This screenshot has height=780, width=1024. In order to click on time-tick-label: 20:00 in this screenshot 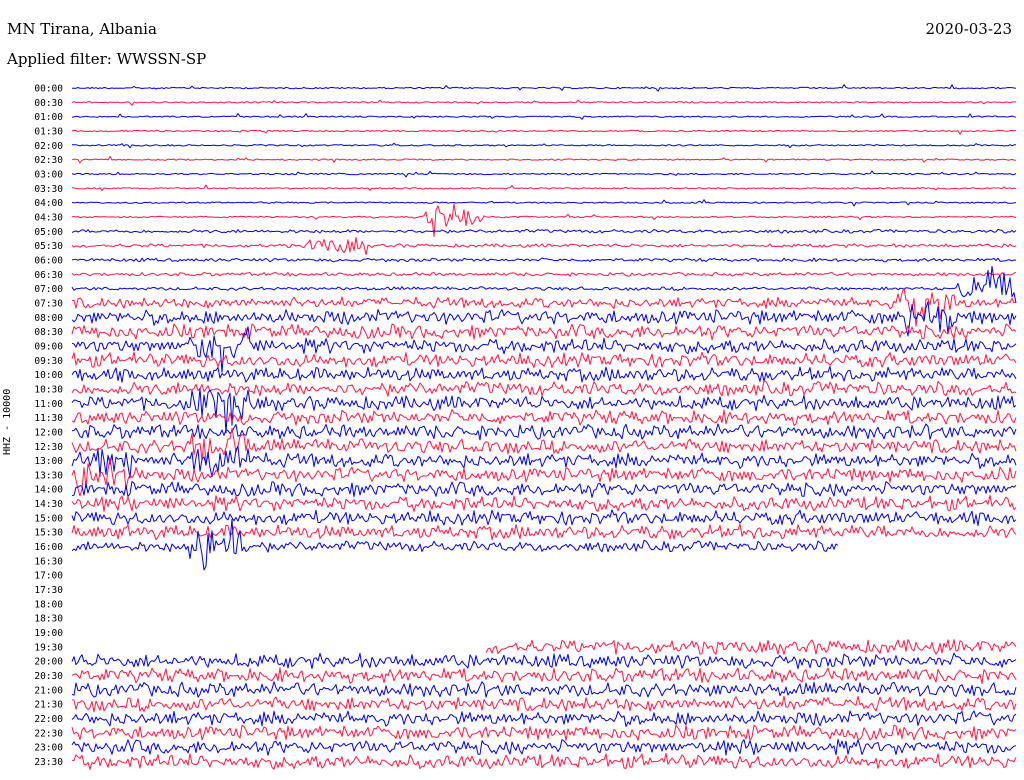, I will do `click(48, 662)`.